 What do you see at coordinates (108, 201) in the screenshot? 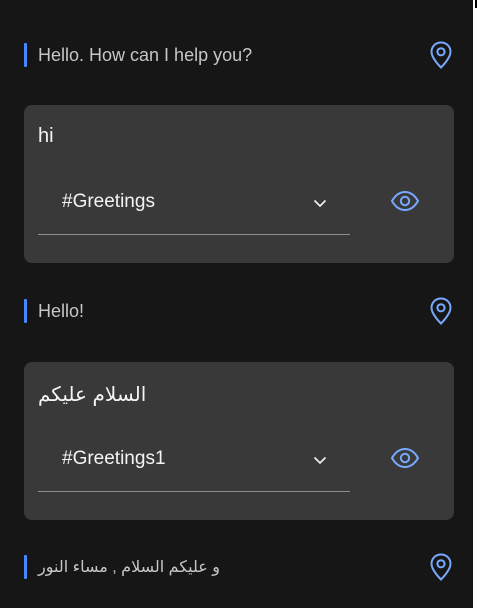
I see `intent-dropdown-value: #Greetings` at bounding box center [108, 201].